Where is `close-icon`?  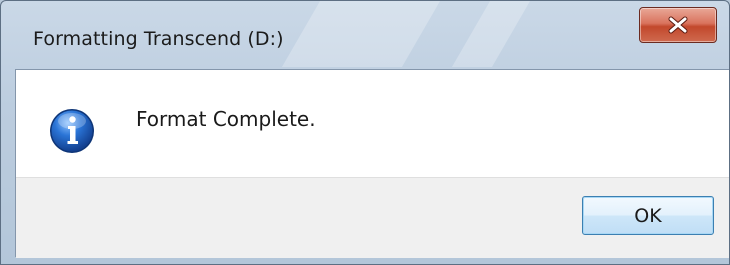
close-icon is located at coordinates (678, 25).